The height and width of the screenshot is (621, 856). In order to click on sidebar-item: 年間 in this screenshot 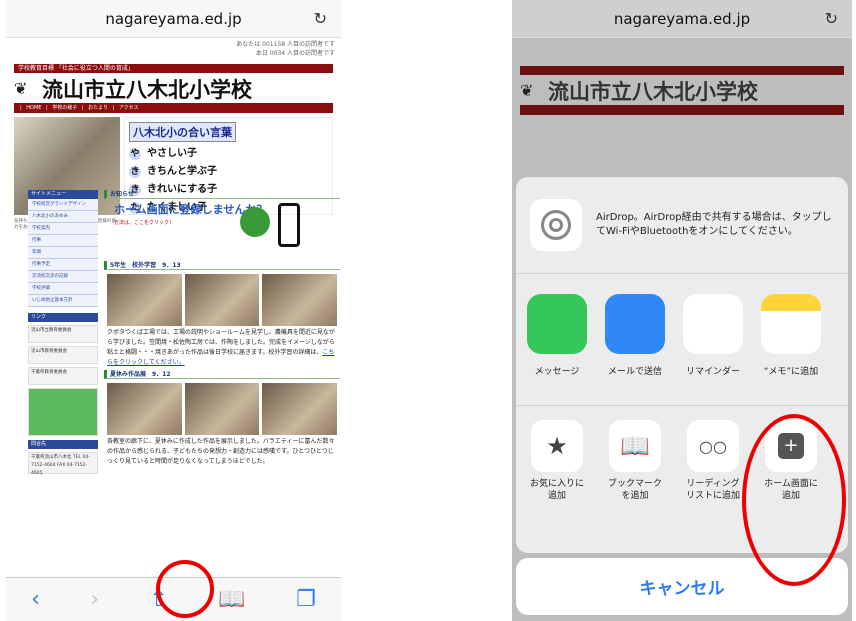, I will do `click(63, 253)`.